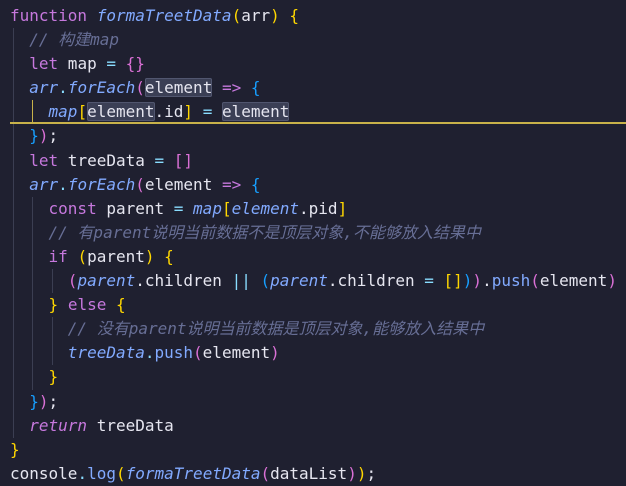  I want to click on text-token: element, so click(236, 353).